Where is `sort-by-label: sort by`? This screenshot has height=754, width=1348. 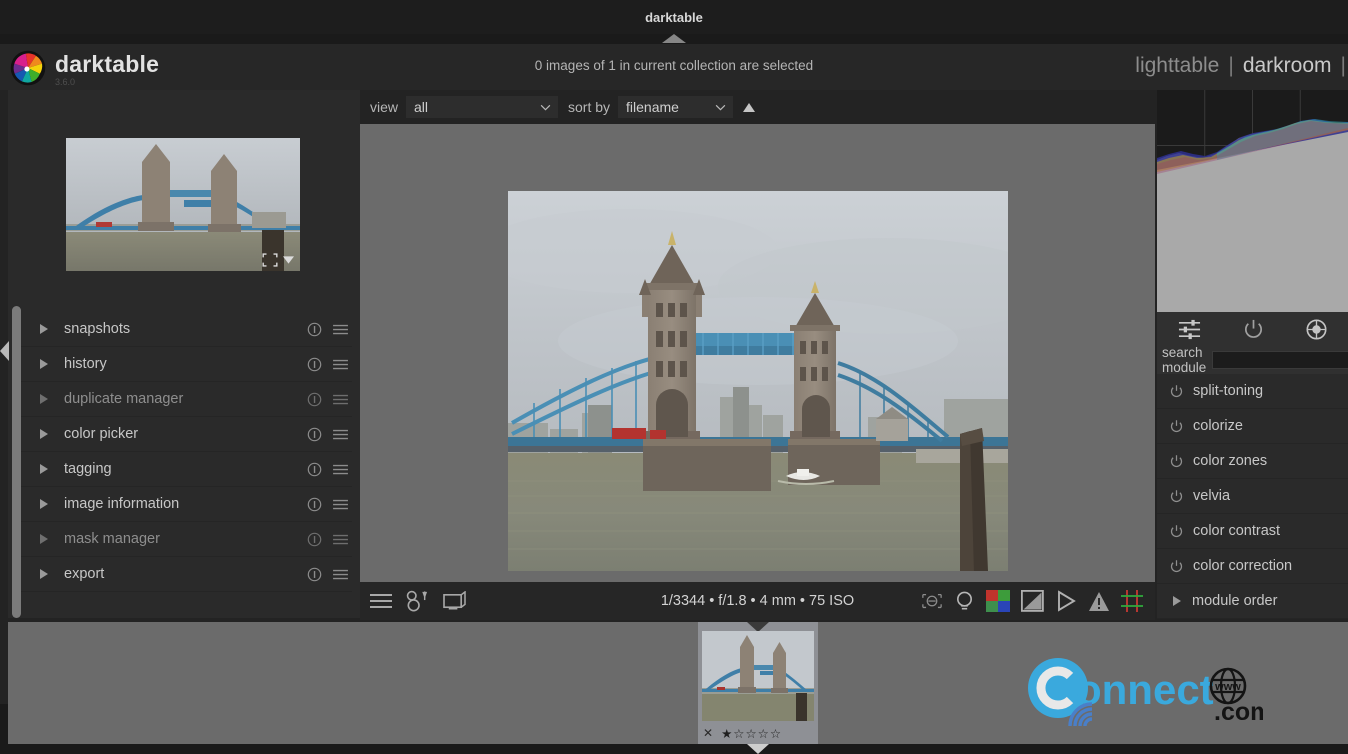 sort-by-label: sort by is located at coordinates (589, 107).